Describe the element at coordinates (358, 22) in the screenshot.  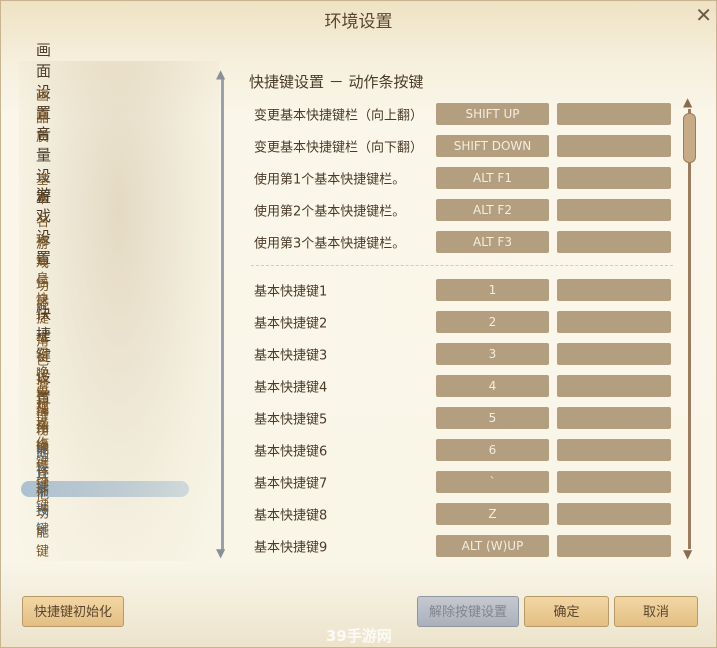
I see `window-title: 环境设置` at that location.